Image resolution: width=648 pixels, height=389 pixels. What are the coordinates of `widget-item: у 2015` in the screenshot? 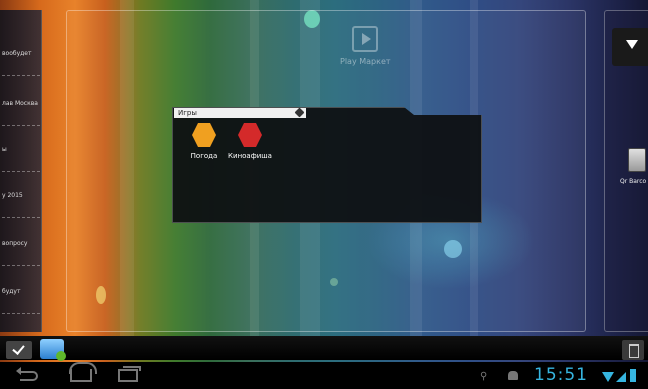 It's located at (21, 200).